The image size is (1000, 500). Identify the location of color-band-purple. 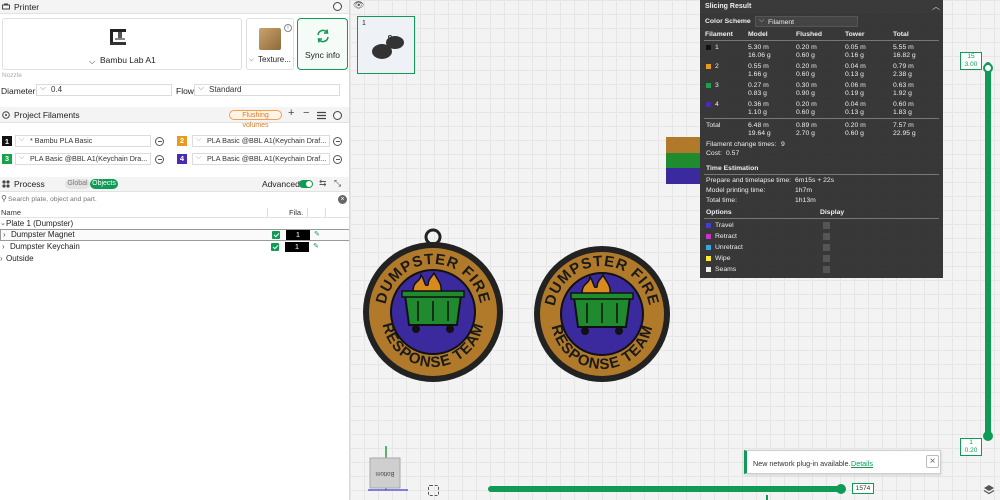
(683, 176).